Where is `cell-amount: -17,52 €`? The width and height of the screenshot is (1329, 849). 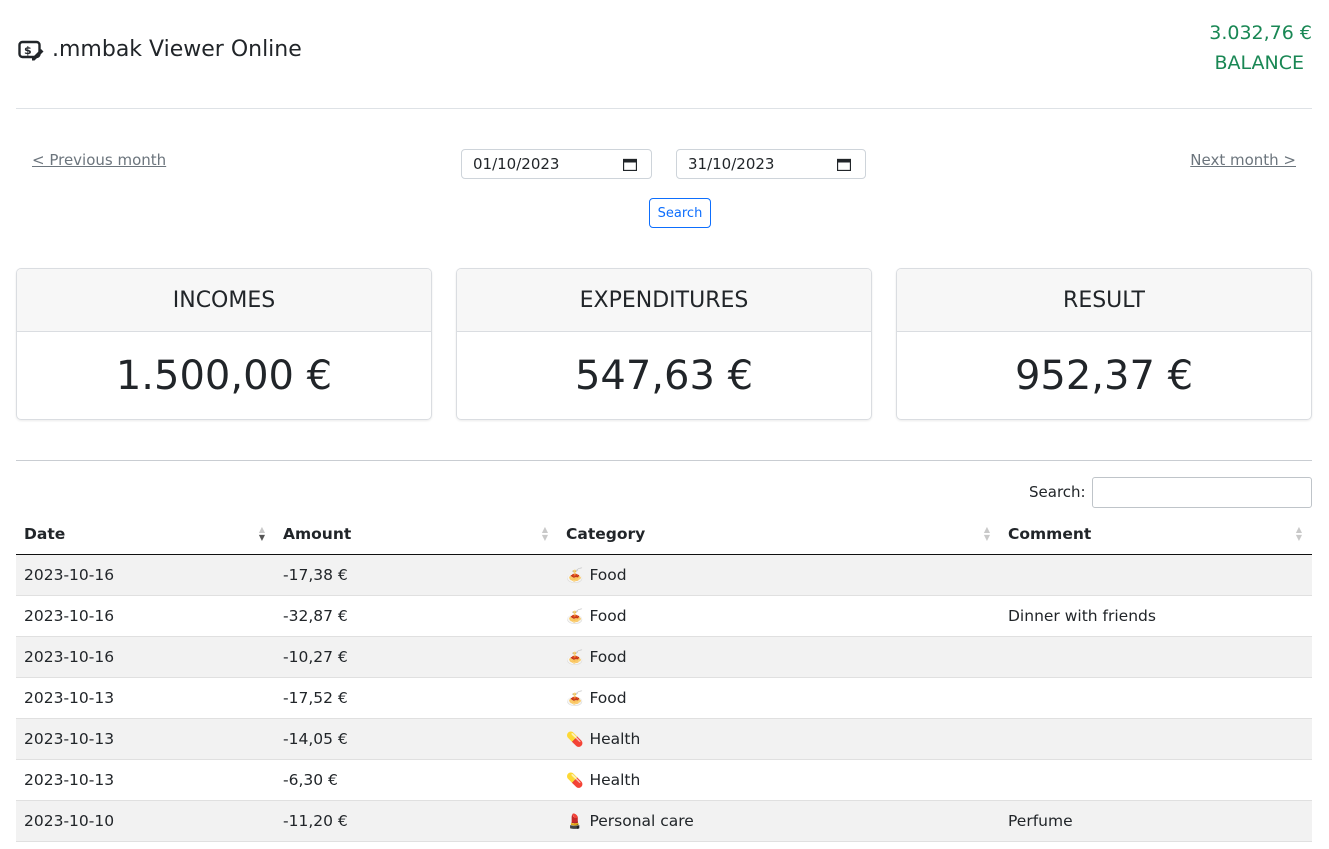 cell-amount: -17,52 € is located at coordinates (416, 698).